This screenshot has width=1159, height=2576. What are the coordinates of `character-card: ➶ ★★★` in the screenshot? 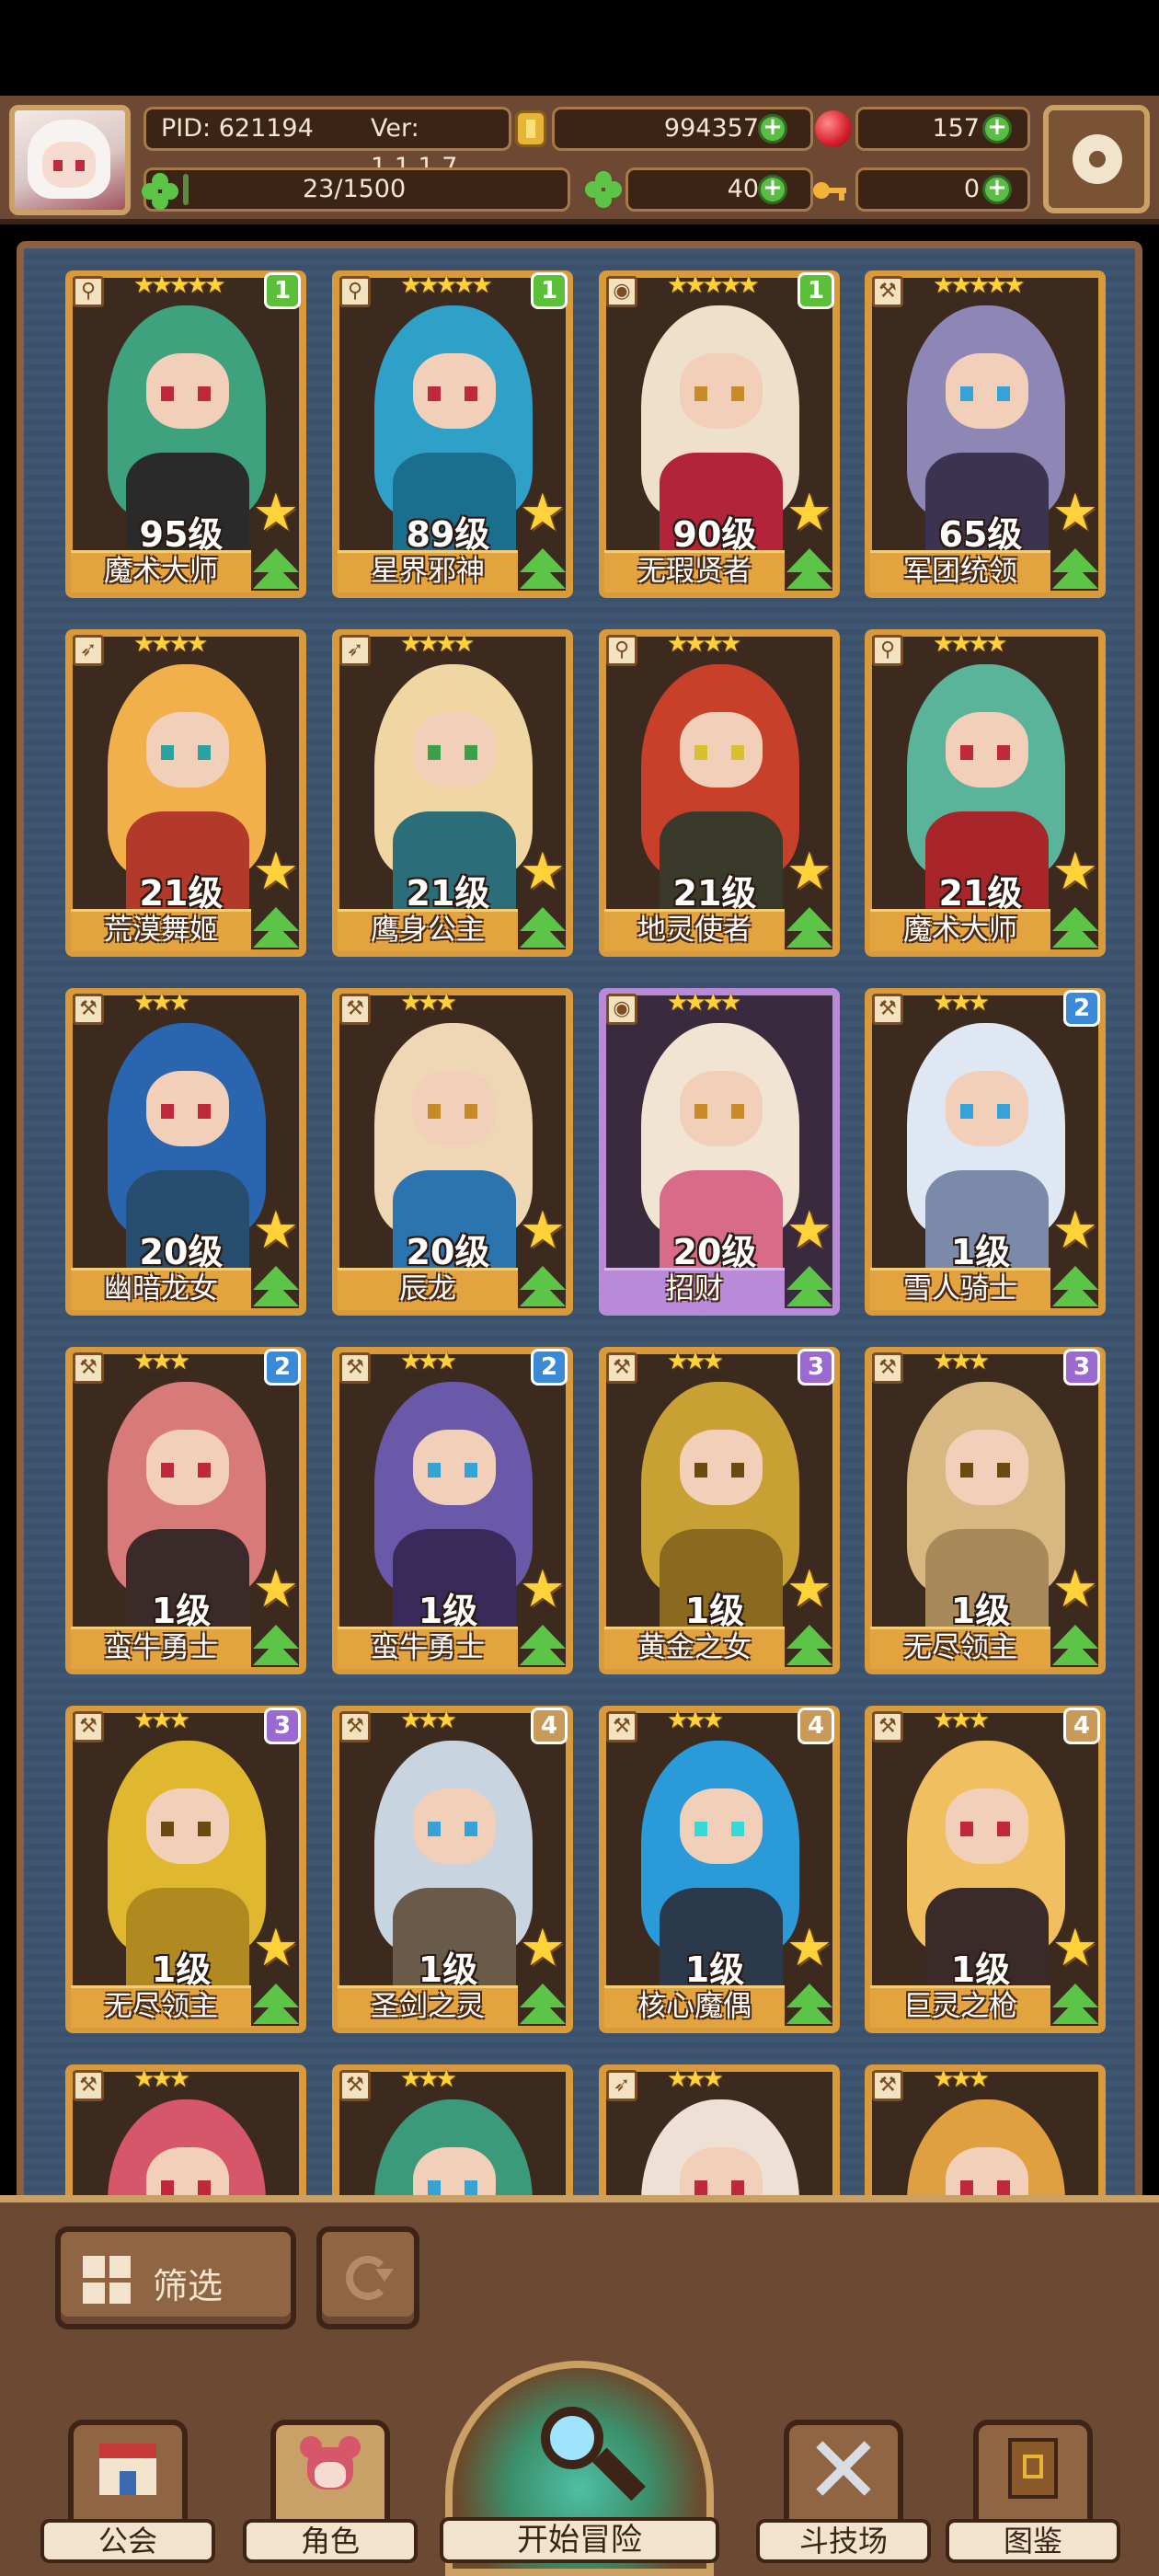 It's located at (719, 2133).